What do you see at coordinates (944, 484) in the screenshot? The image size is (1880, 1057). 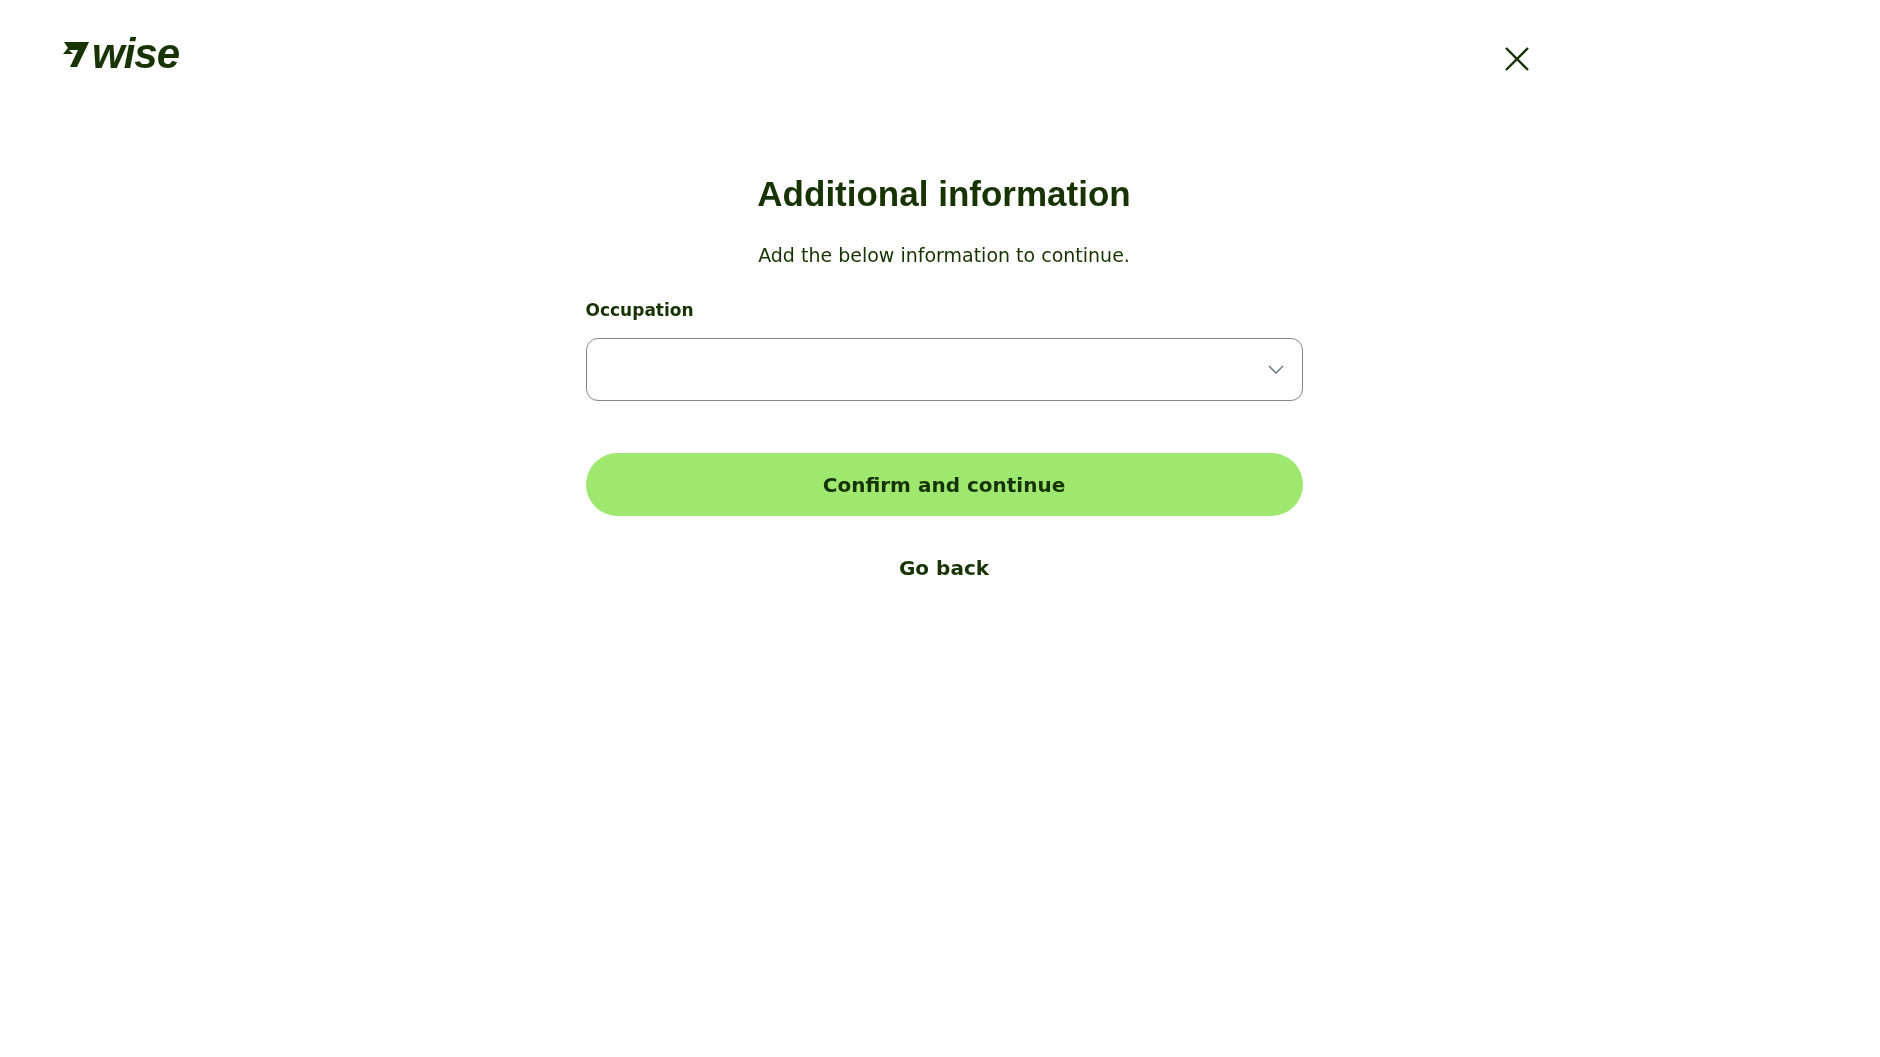 I see `confirm-button: Confirm and continue` at bounding box center [944, 484].